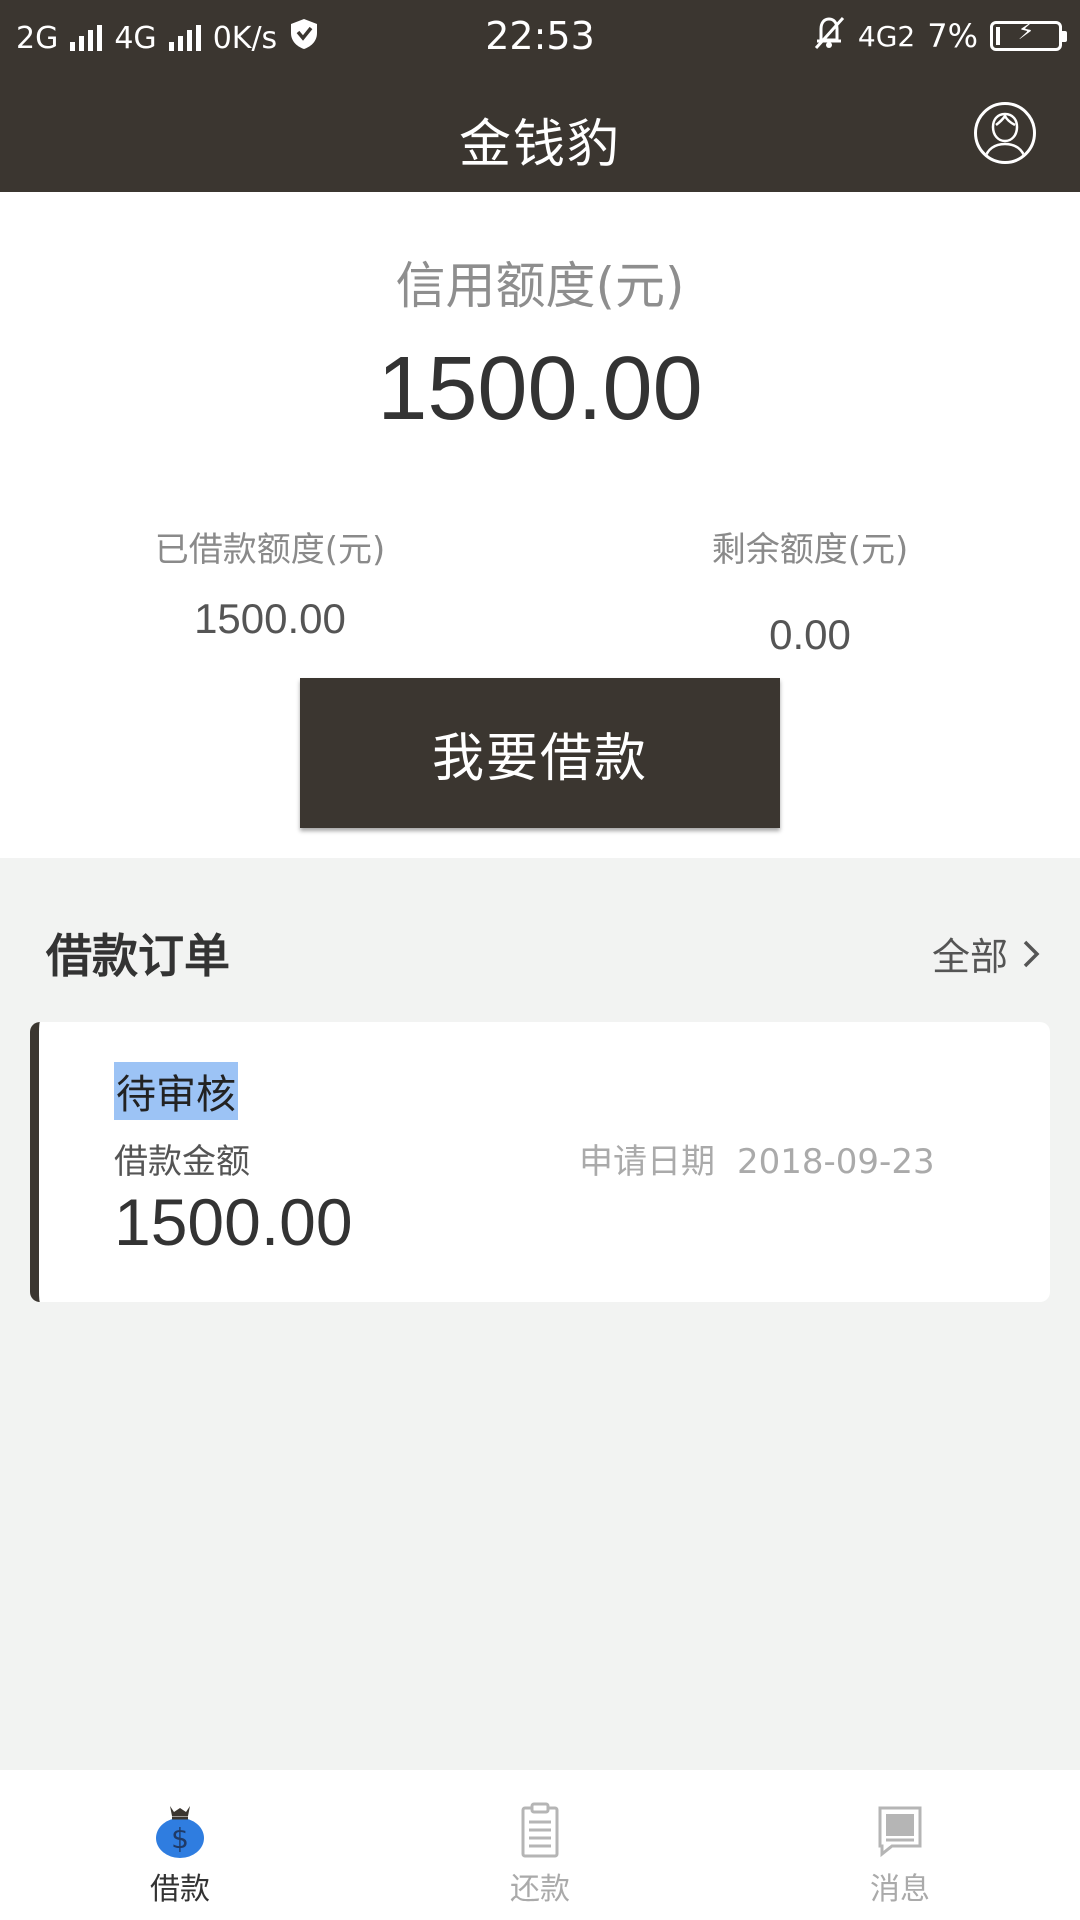  Describe the element at coordinates (540, 1830) in the screenshot. I see `clipboard-icon` at that location.